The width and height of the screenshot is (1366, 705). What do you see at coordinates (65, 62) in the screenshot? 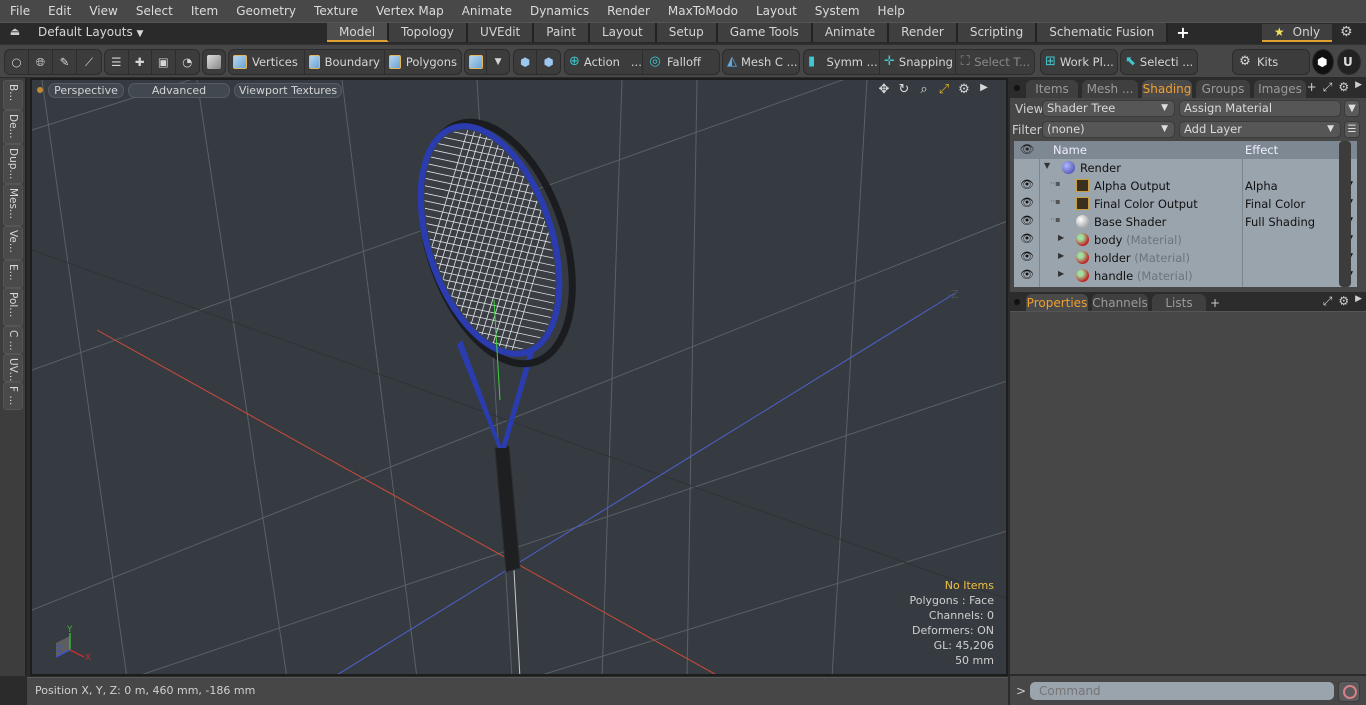
I see `pen-button: ✎` at bounding box center [65, 62].